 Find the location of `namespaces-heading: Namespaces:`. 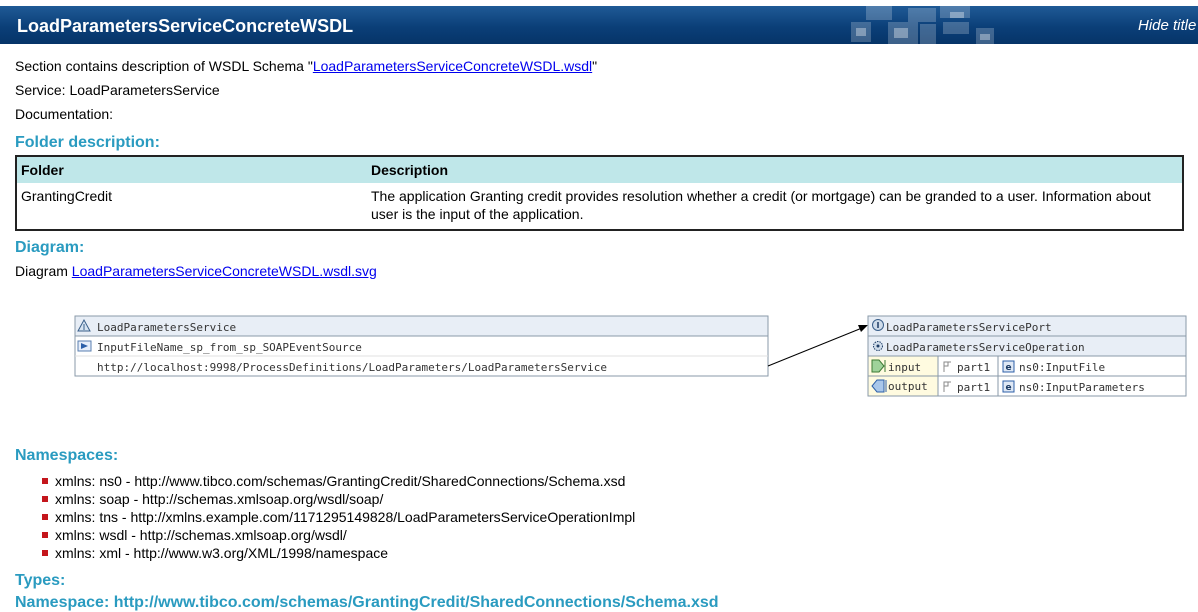

namespaces-heading: Namespaces: is located at coordinates (67, 455).